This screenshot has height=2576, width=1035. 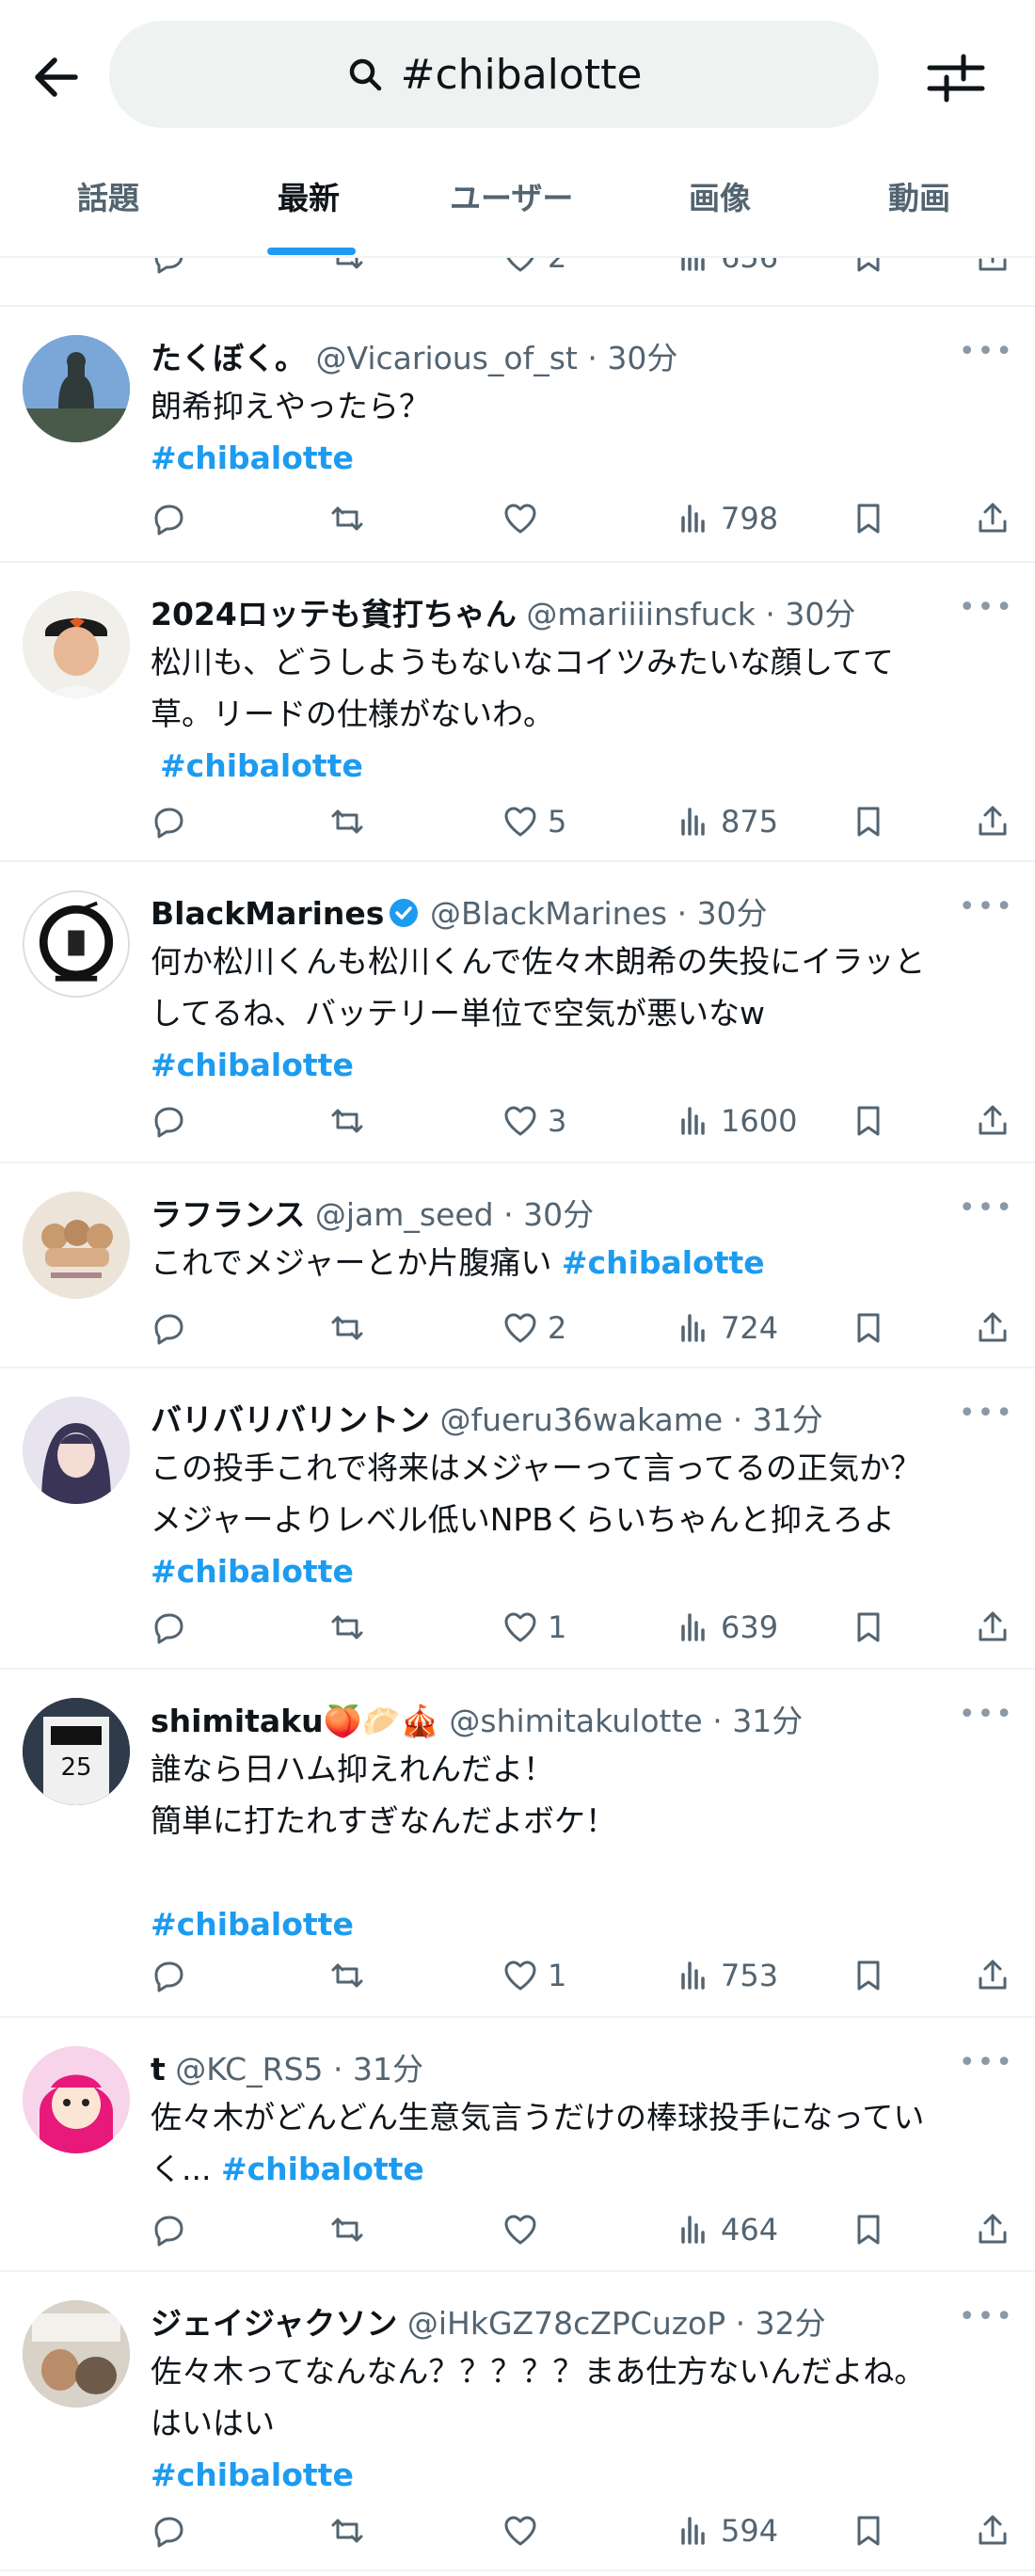 I want to click on views-button: 1600, so click(x=737, y=1120).